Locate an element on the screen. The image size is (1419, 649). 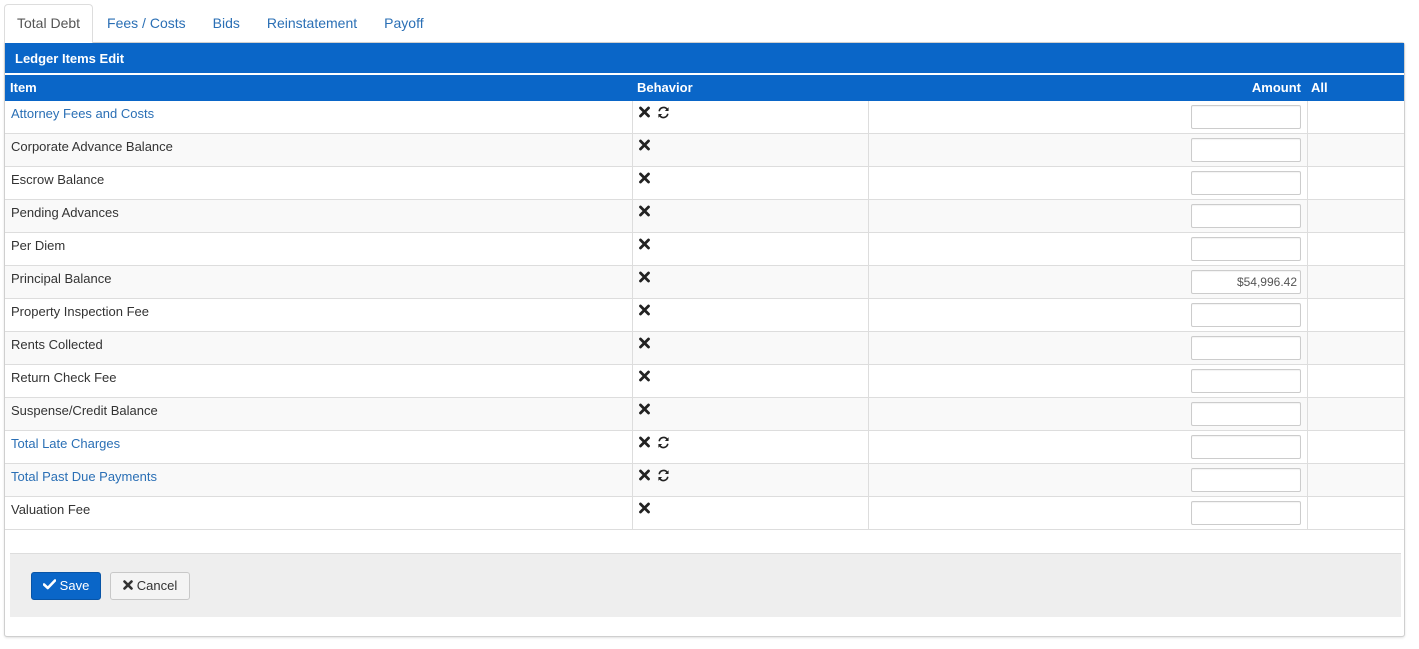
item-link: Attorney Fees and Costs is located at coordinates (318, 117).